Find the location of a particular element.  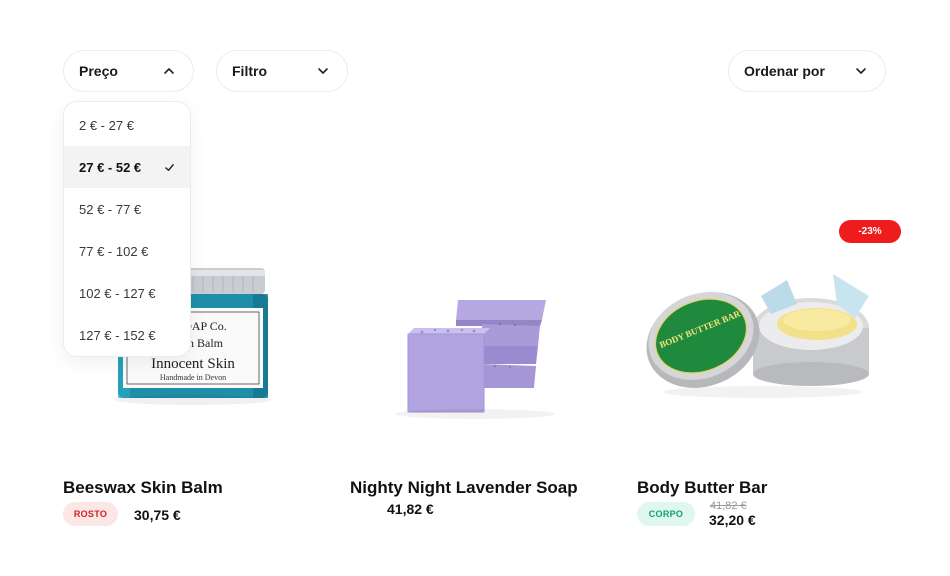

product-image is located at coordinates (475, 327).